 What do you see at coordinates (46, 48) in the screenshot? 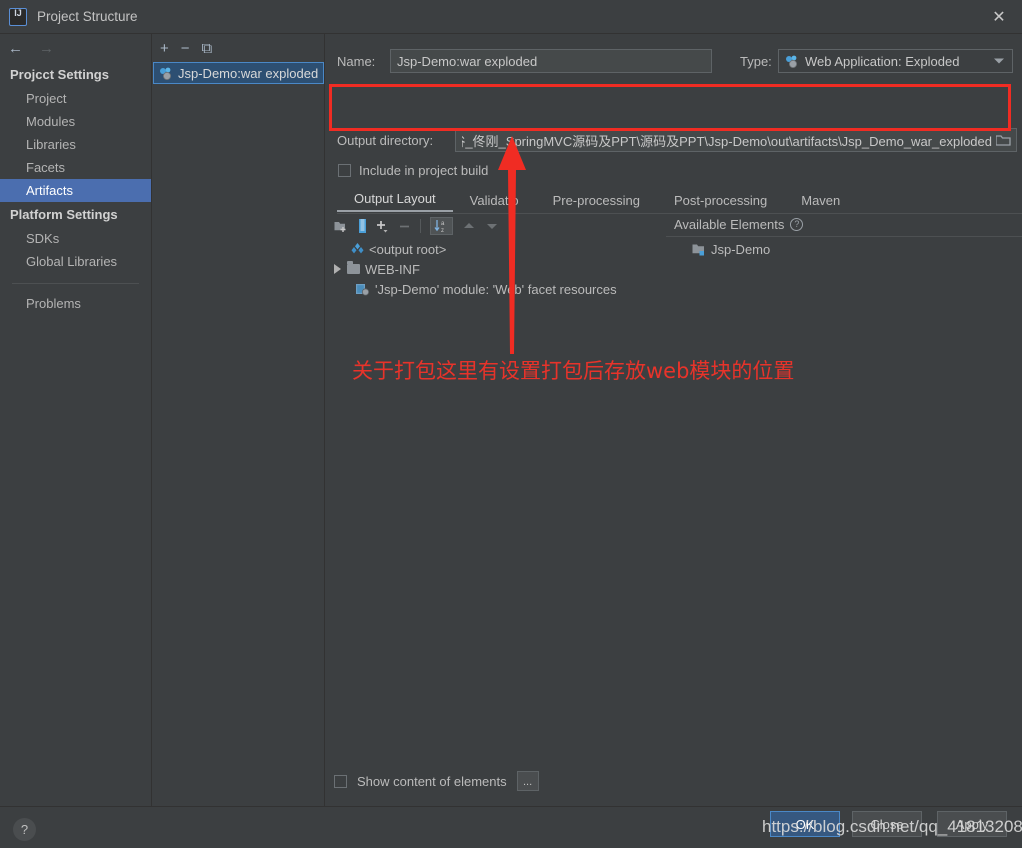
I see `forward-icon: →` at bounding box center [46, 48].